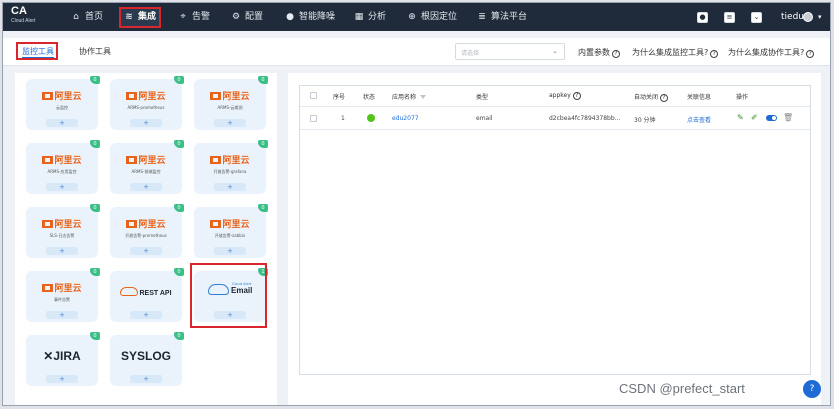  I want to click on nav-item-integration: ≋ 集成, so click(140, 17).